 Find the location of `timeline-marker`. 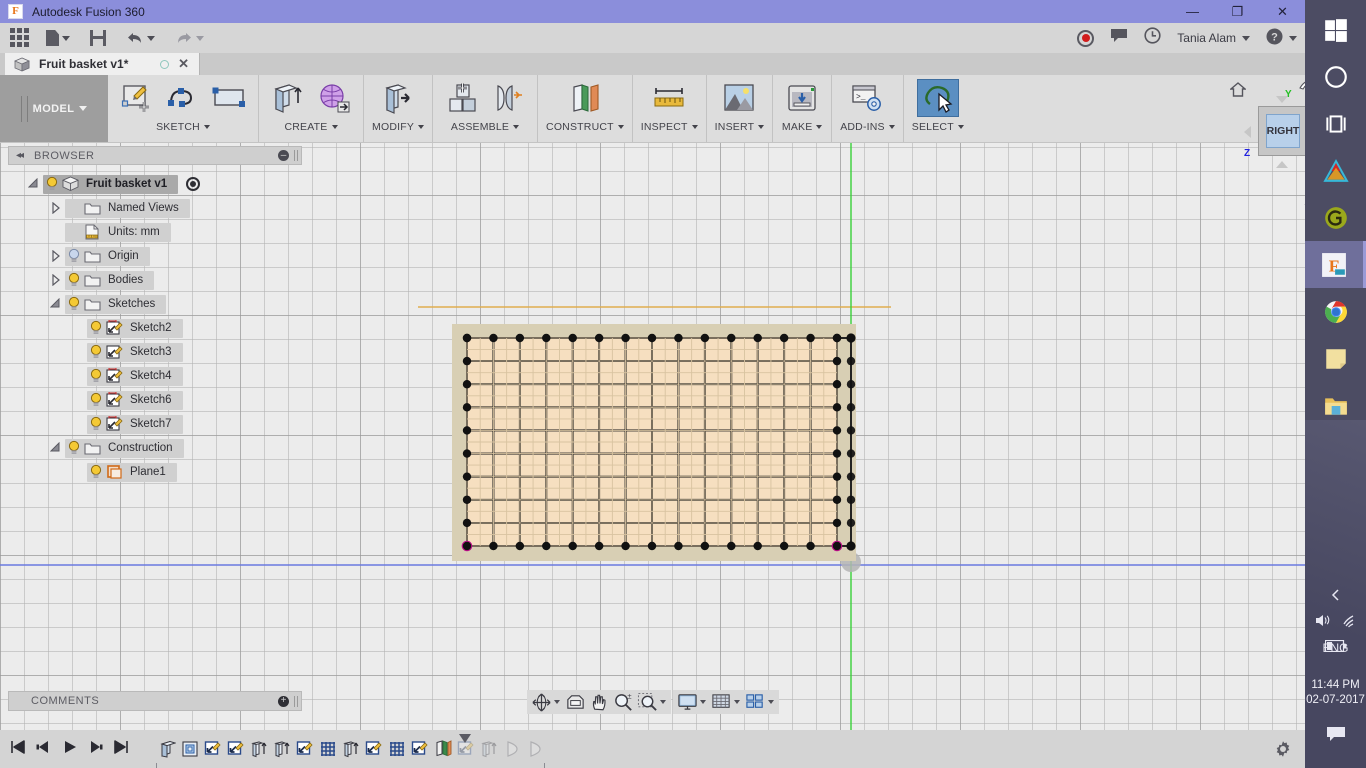

timeline-marker is located at coordinates (465, 738).